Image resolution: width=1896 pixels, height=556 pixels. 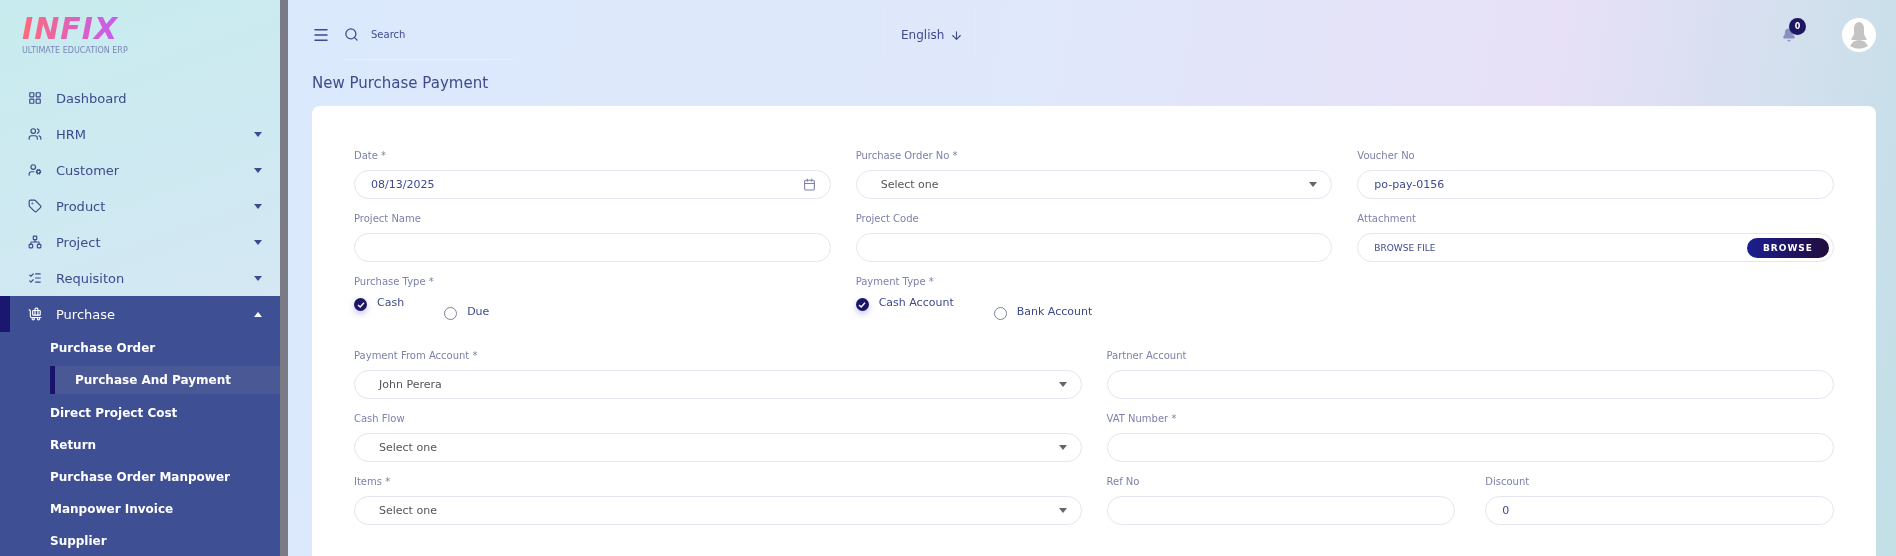 What do you see at coordinates (809, 184) in the screenshot?
I see `calendar-icon` at bounding box center [809, 184].